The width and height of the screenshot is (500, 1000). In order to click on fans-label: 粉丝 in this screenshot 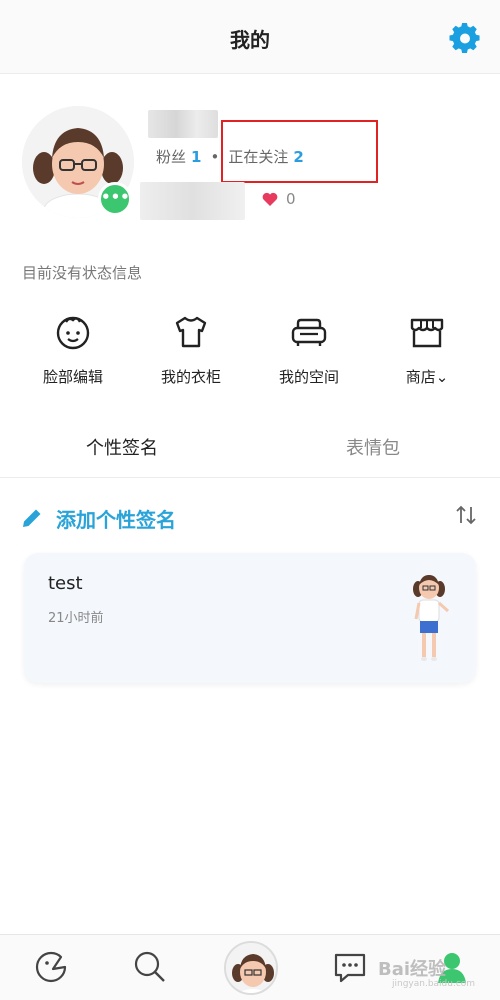, I will do `click(171, 157)`.